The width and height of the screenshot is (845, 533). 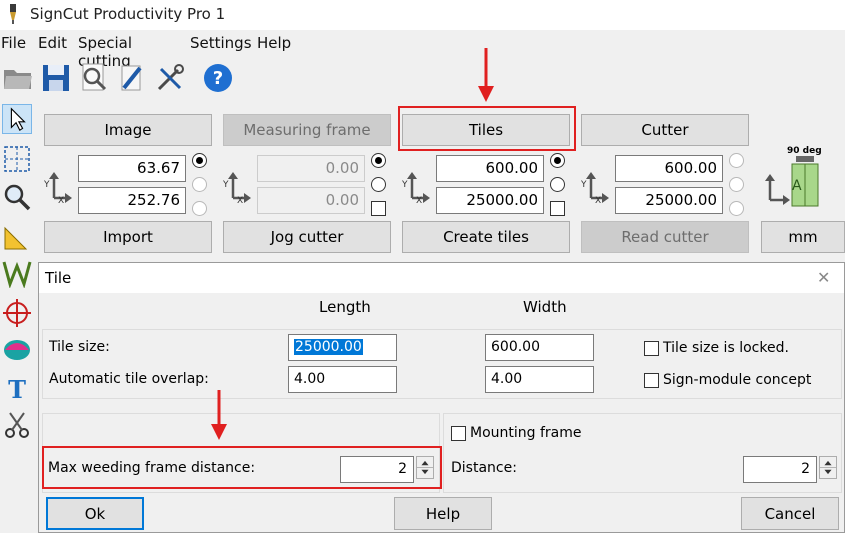 What do you see at coordinates (128, 14) in the screenshot?
I see `app-title: SignCut Productivity Pro 1` at bounding box center [128, 14].